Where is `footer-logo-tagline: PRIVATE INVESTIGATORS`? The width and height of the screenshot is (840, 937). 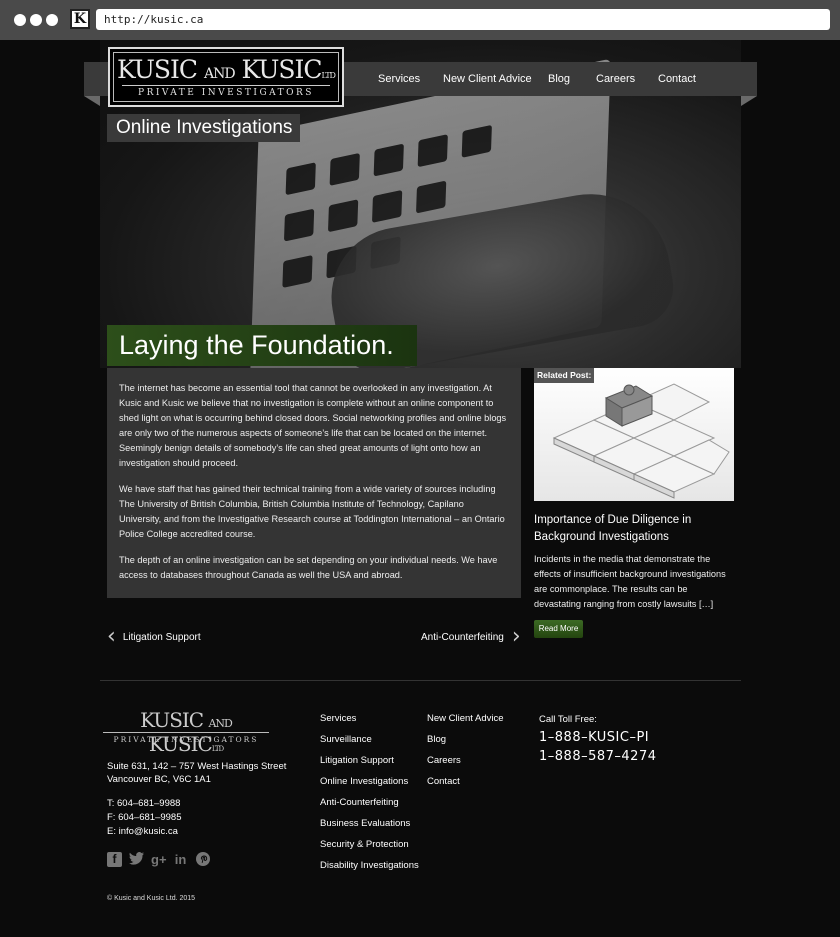 footer-logo-tagline: PRIVATE INVESTIGATORS is located at coordinates (186, 739).